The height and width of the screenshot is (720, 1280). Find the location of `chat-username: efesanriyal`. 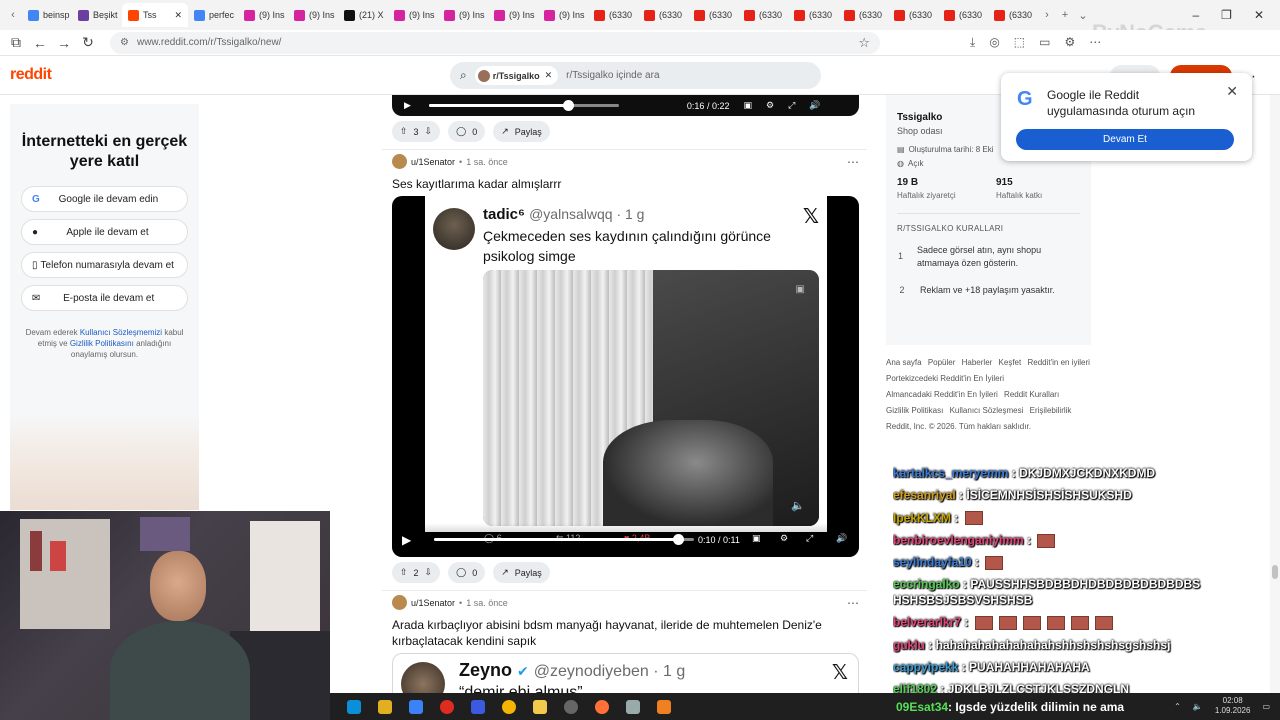

chat-username: efesanriyal is located at coordinates (924, 495).